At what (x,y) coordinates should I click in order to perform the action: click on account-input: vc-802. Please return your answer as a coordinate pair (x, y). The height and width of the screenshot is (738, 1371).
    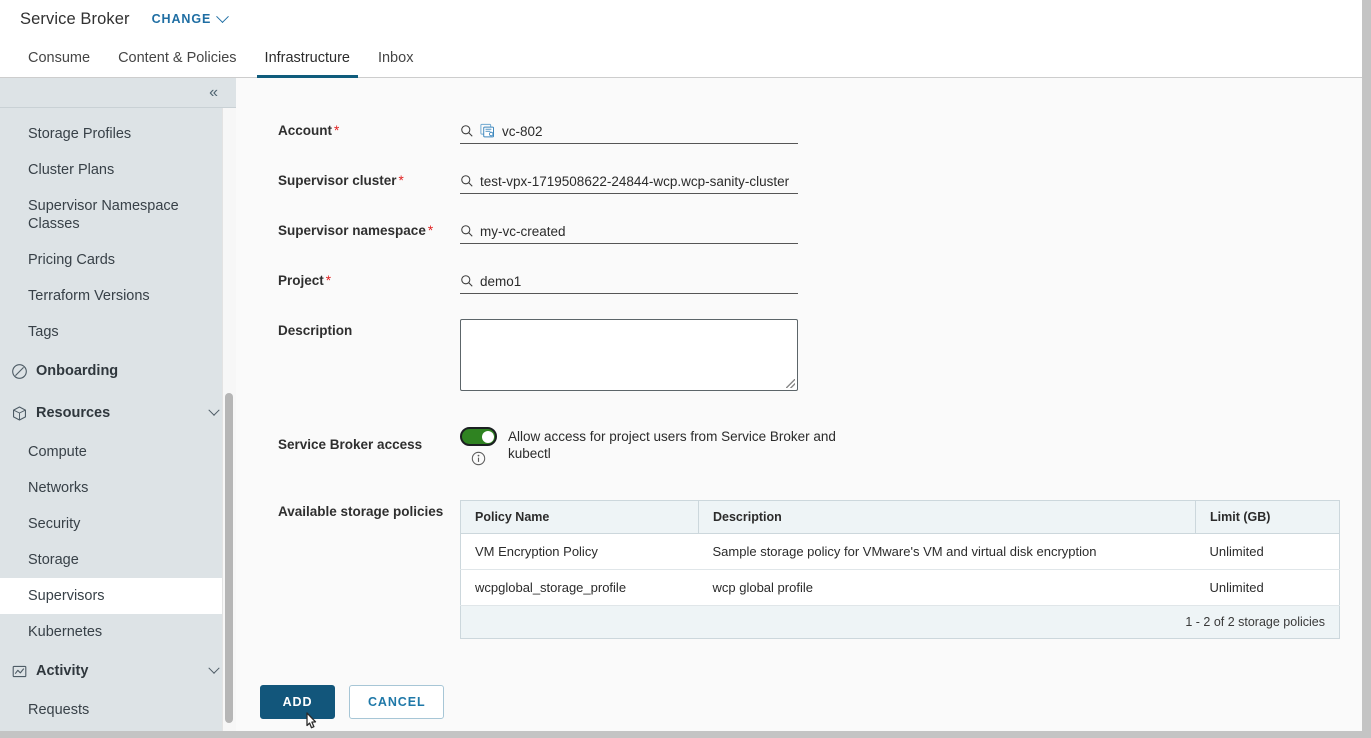
    Looking at the image, I should click on (629, 131).